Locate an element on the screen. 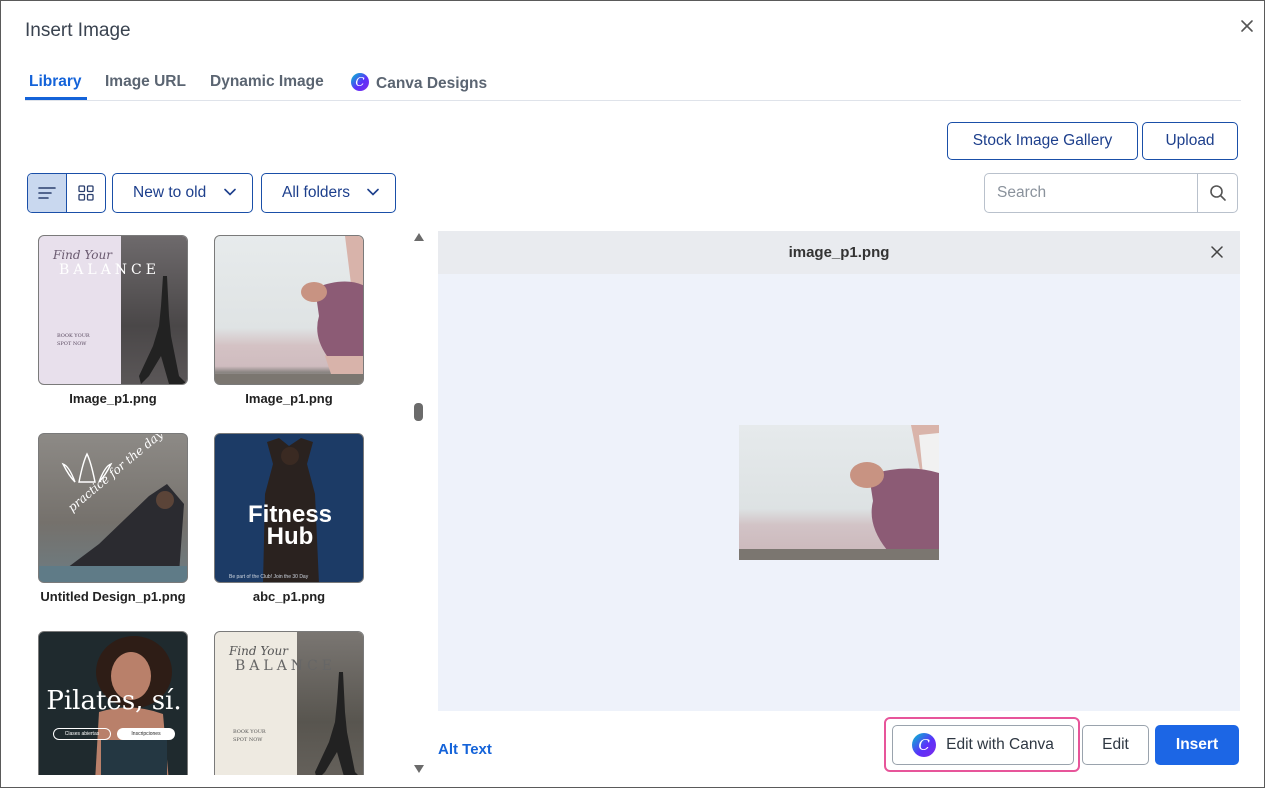  preview-filename: image_p1.png is located at coordinates (839, 252).